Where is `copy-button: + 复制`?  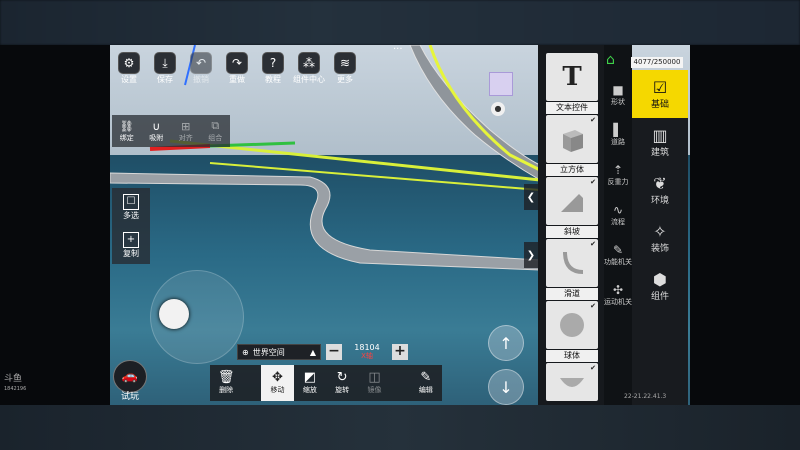
copy-button: + 复制 is located at coordinates (131, 245).